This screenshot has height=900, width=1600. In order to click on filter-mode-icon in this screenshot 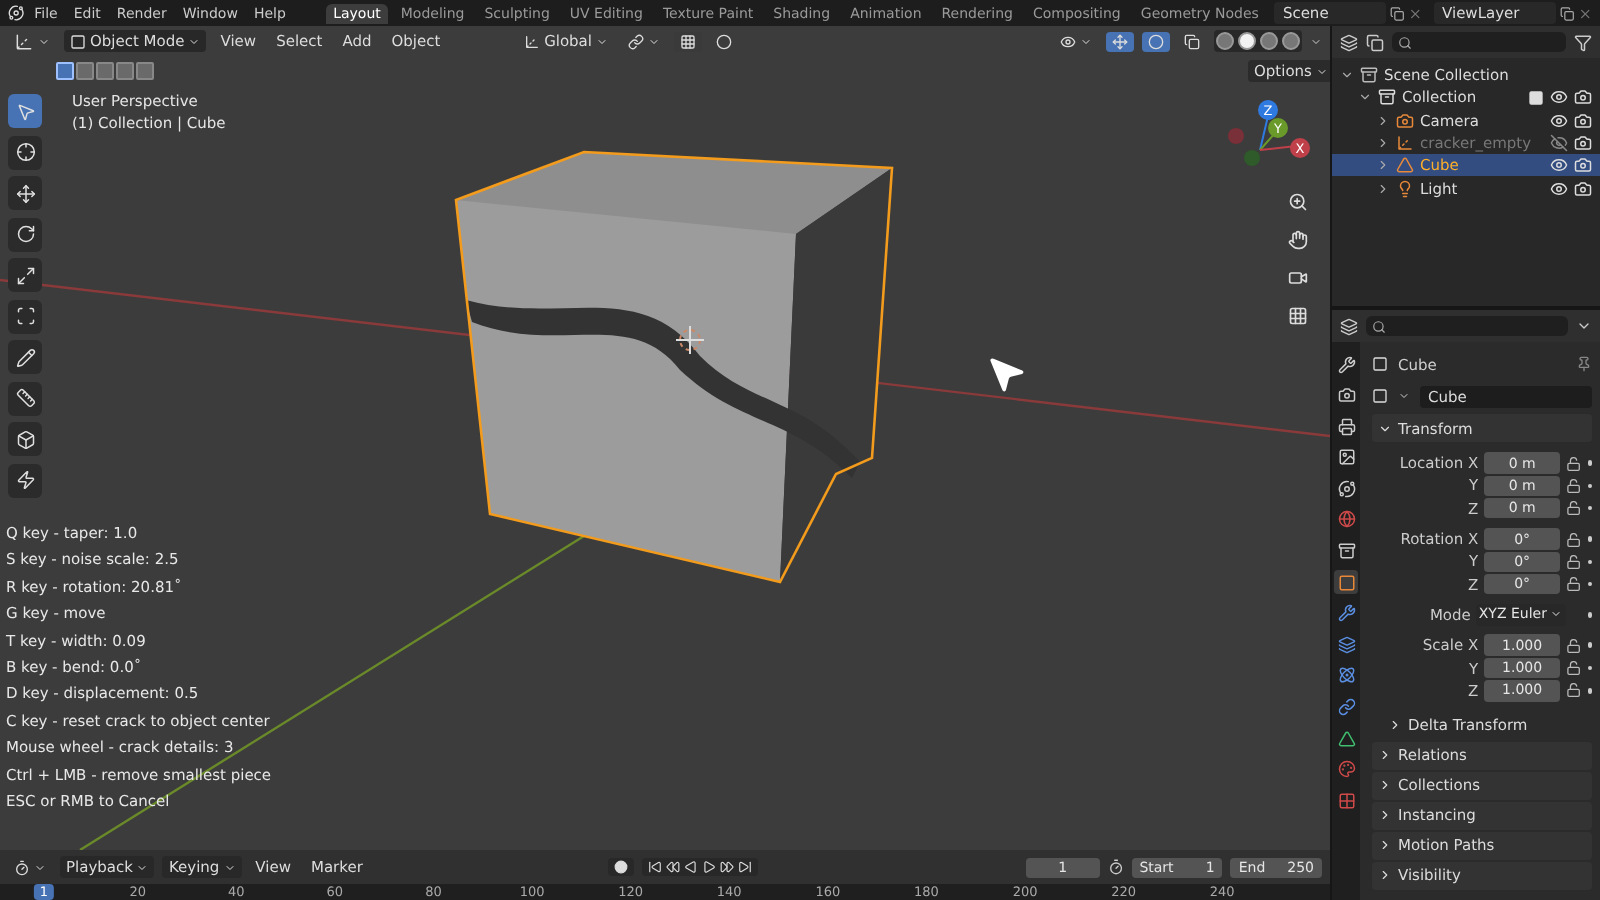, I will do `click(1375, 42)`.